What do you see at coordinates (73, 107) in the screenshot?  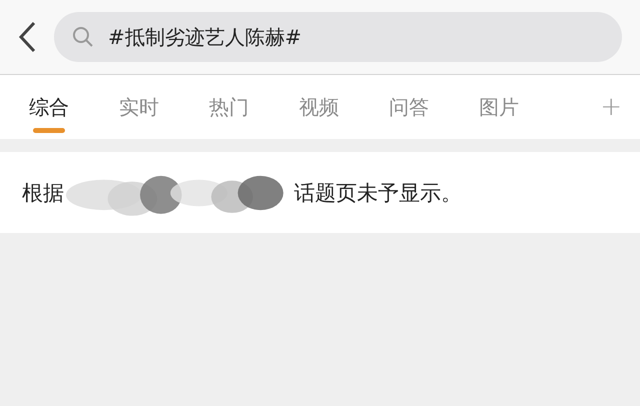 I see `tab: 综合` at bounding box center [73, 107].